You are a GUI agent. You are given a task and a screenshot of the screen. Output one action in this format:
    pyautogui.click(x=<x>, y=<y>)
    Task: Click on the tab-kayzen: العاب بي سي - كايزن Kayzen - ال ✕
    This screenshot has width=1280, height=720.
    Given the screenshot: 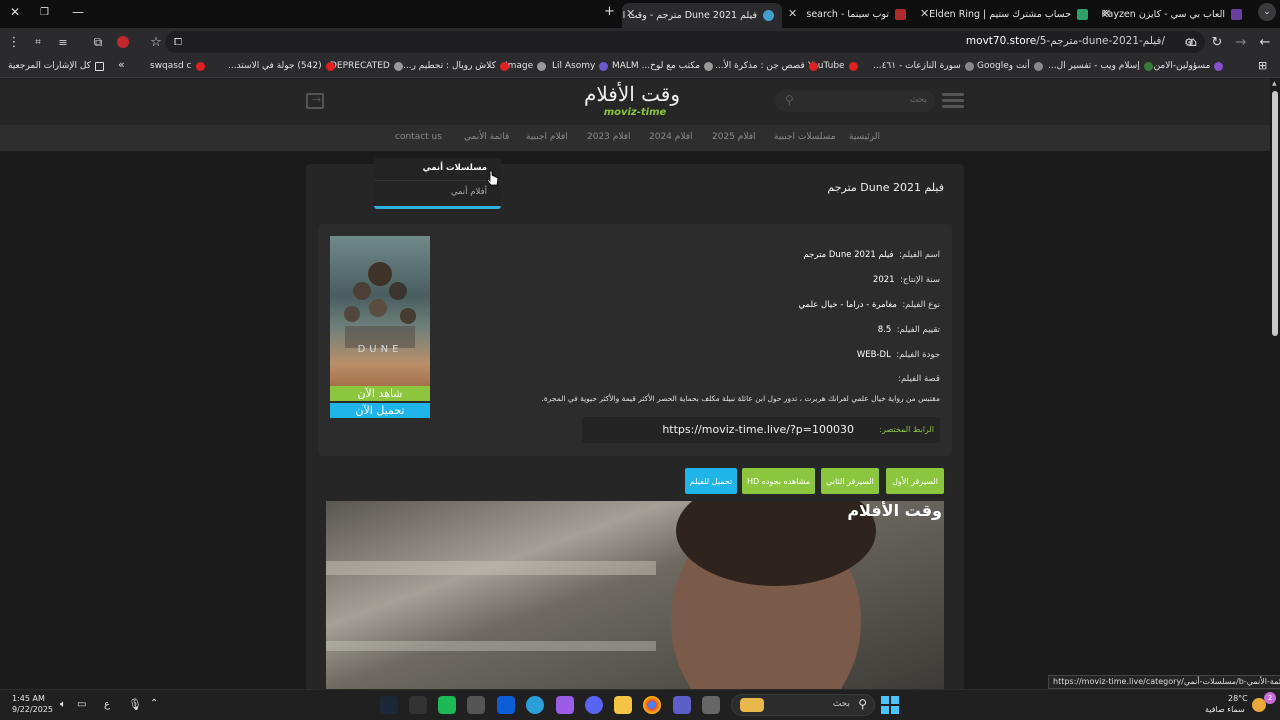 What is the action you would take?
    pyautogui.click(x=1174, y=14)
    